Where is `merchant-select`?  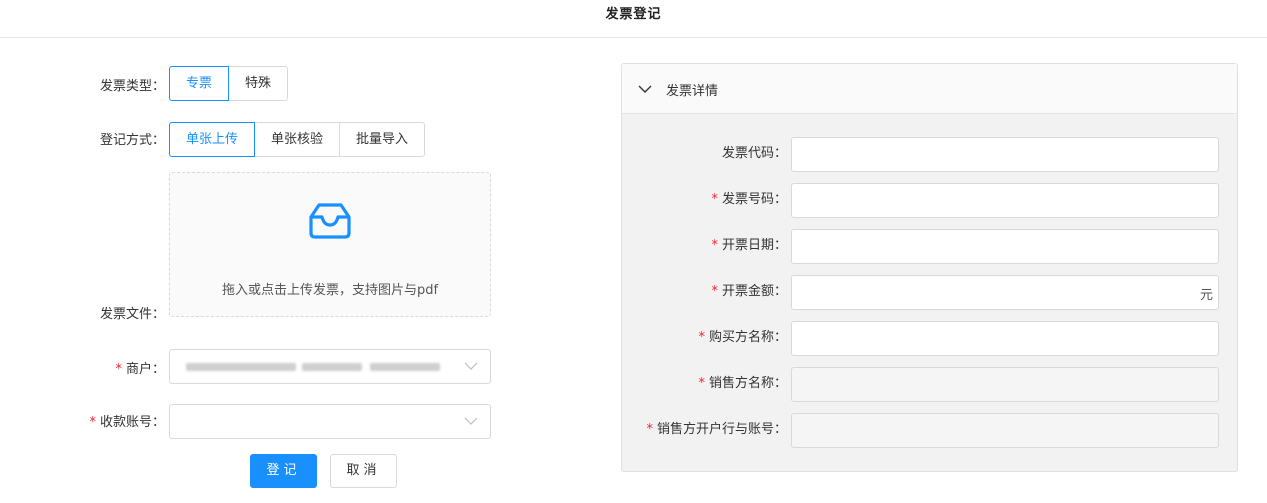 merchant-select is located at coordinates (330, 366).